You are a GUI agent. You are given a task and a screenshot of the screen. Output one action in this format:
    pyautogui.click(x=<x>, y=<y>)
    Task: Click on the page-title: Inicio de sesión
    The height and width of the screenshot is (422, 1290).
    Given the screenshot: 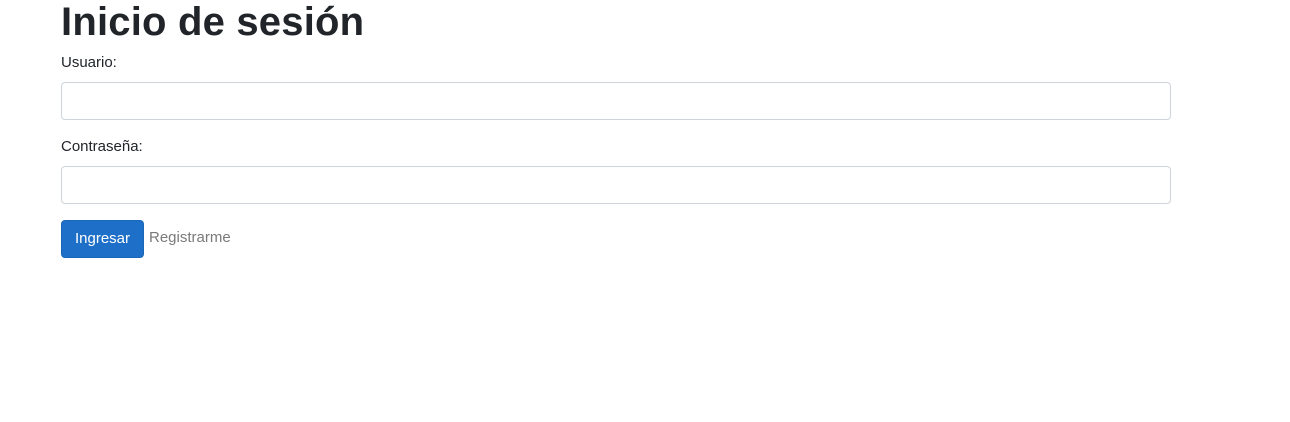 What is the action you would take?
    pyautogui.click(x=213, y=22)
    